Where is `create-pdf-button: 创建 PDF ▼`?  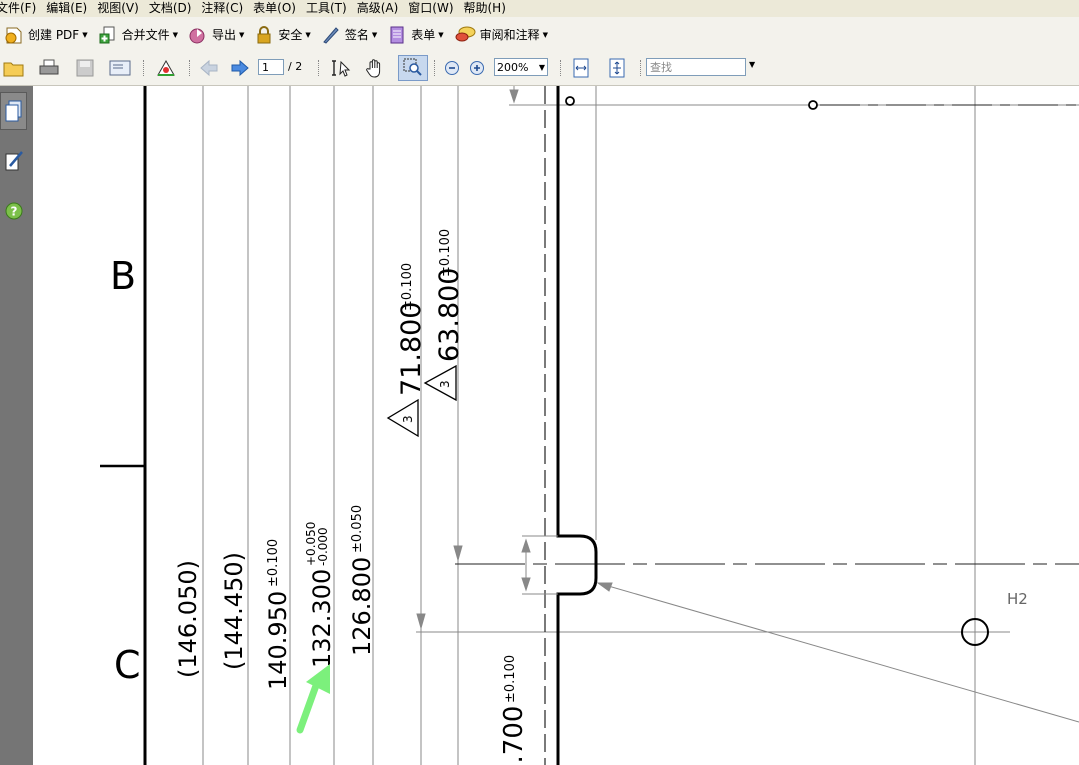 create-pdf-button: 创建 PDF ▼ is located at coordinates (49, 35).